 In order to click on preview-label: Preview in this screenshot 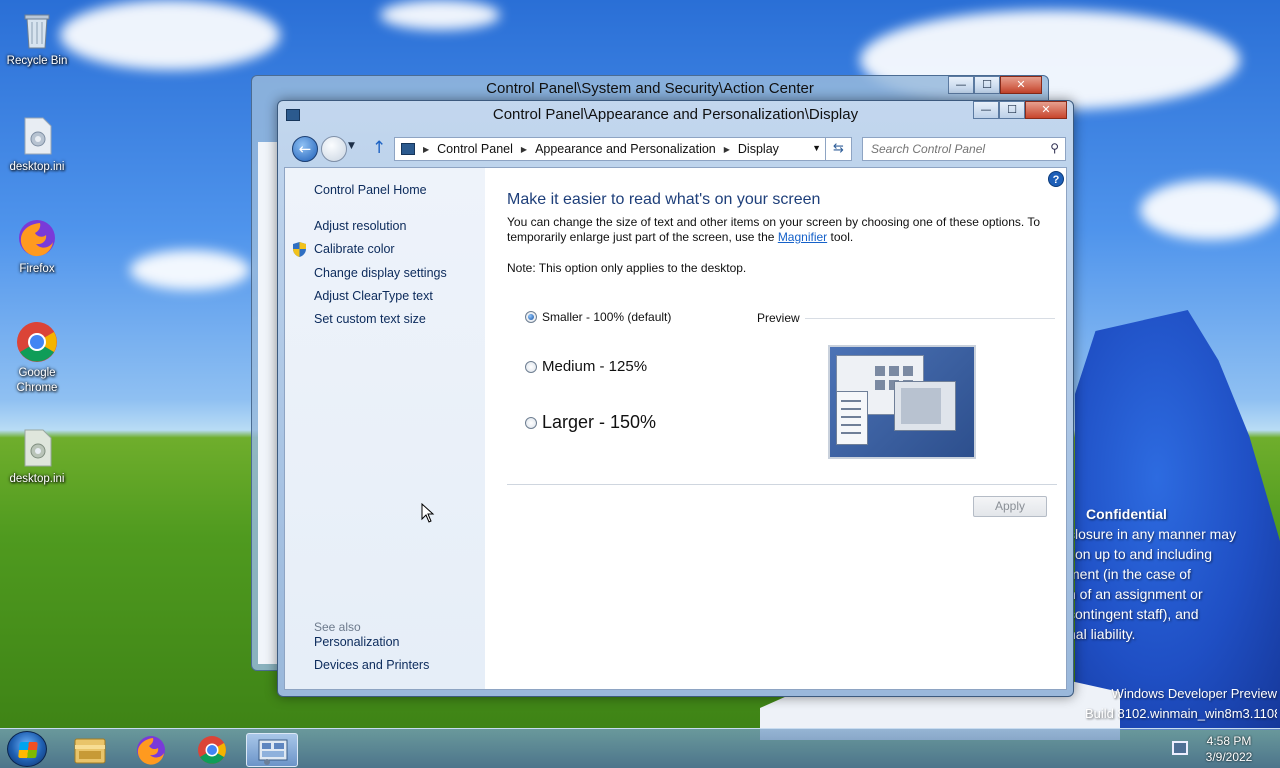, I will do `click(778, 318)`.